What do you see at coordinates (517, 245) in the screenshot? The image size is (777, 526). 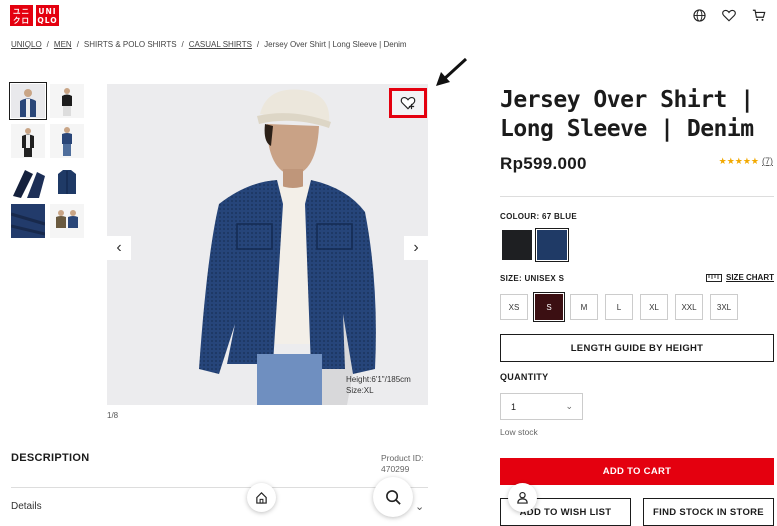 I see `colour-swatch-black` at bounding box center [517, 245].